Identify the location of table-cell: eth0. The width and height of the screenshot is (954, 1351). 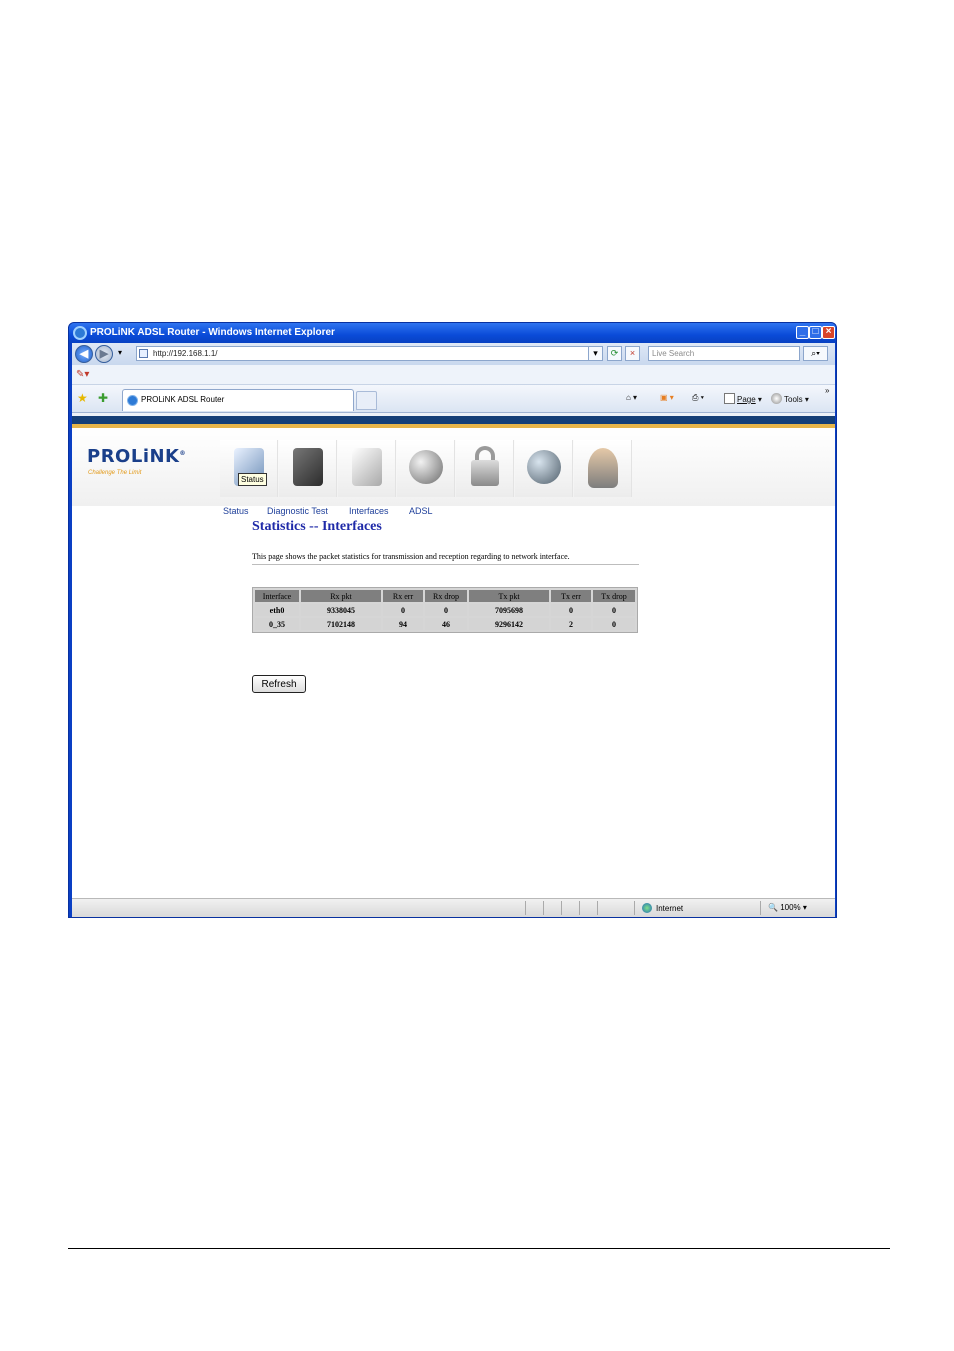
(277, 610).